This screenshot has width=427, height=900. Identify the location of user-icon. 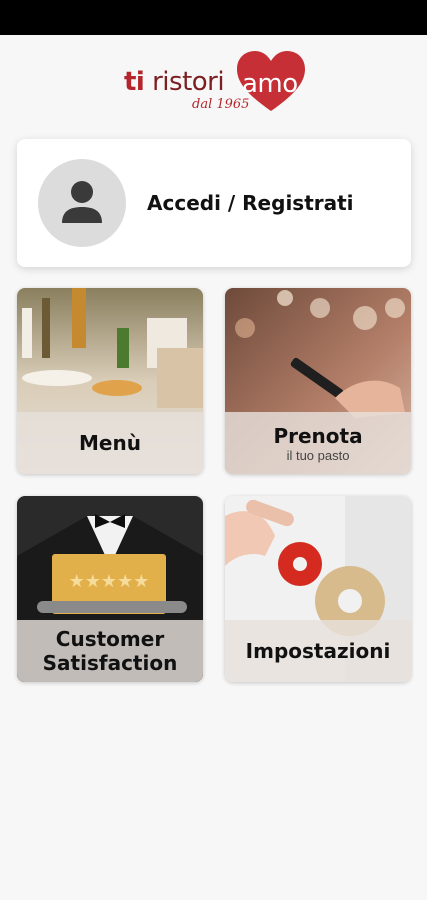
(82, 202).